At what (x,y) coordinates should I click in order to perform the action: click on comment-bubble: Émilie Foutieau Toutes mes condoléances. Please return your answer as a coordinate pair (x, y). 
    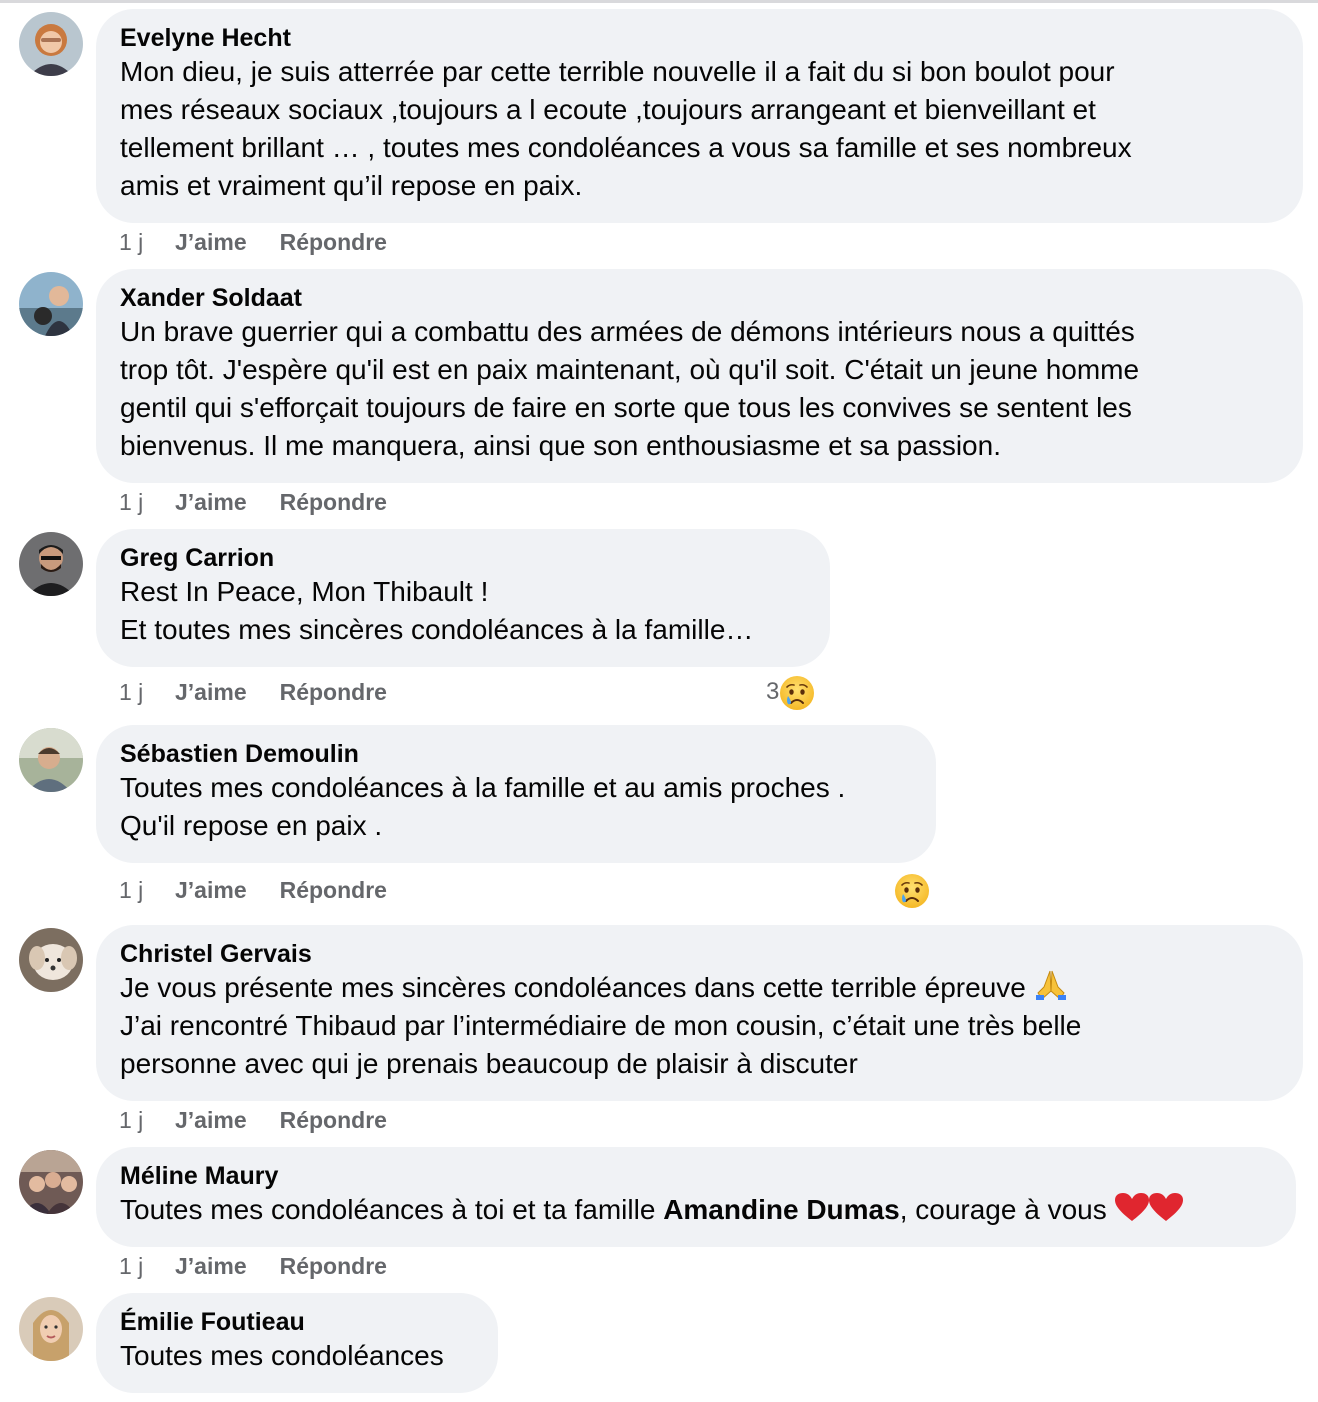
    Looking at the image, I should click on (297, 1343).